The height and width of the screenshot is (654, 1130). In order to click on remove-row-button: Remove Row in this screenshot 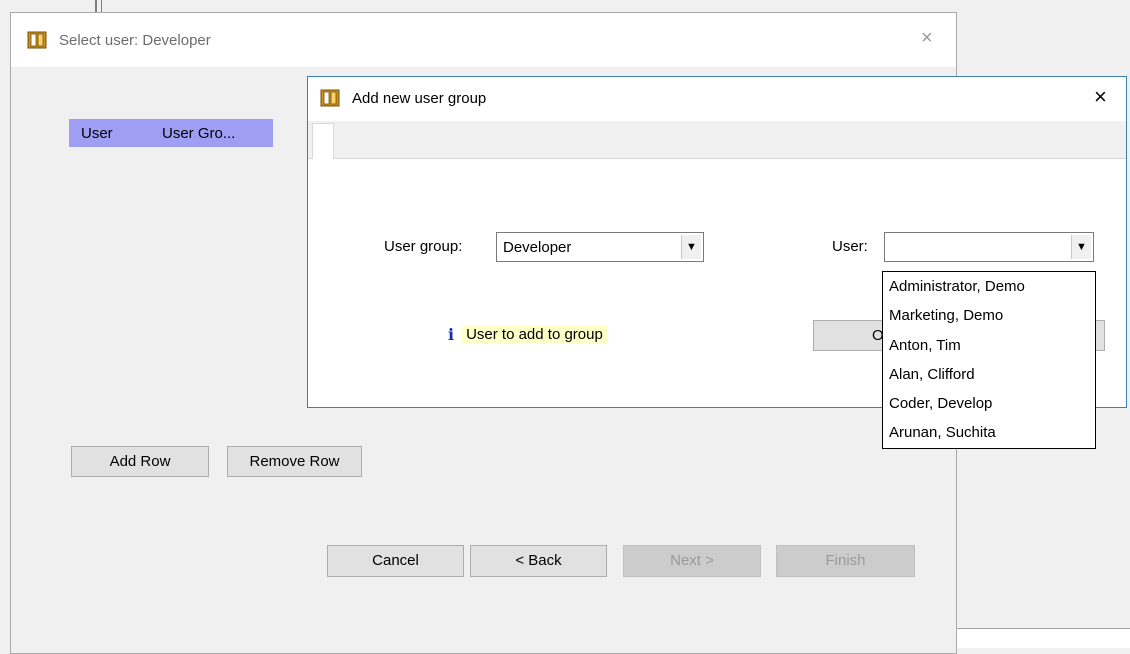, I will do `click(294, 461)`.